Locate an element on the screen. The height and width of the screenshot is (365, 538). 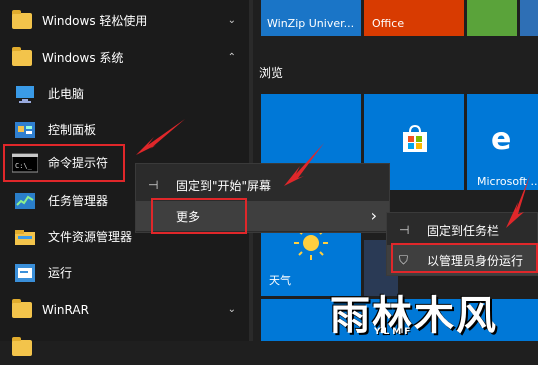
menu-item-pin-start: ⊣ 固定到"开始"屏幕 is located at coordinates (262, 185).